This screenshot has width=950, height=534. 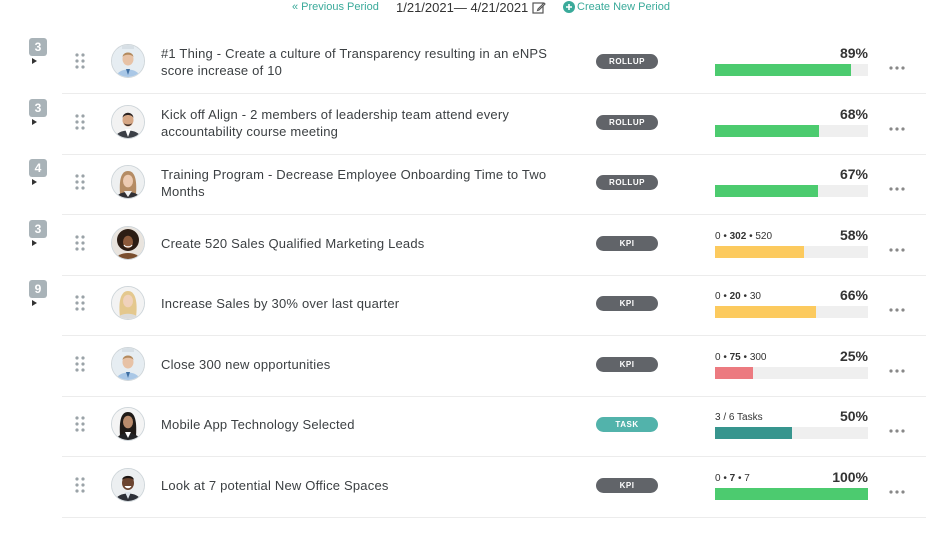 I want to click on kpi-values: 0 • 302 • 520, so click(x=744, y=236).